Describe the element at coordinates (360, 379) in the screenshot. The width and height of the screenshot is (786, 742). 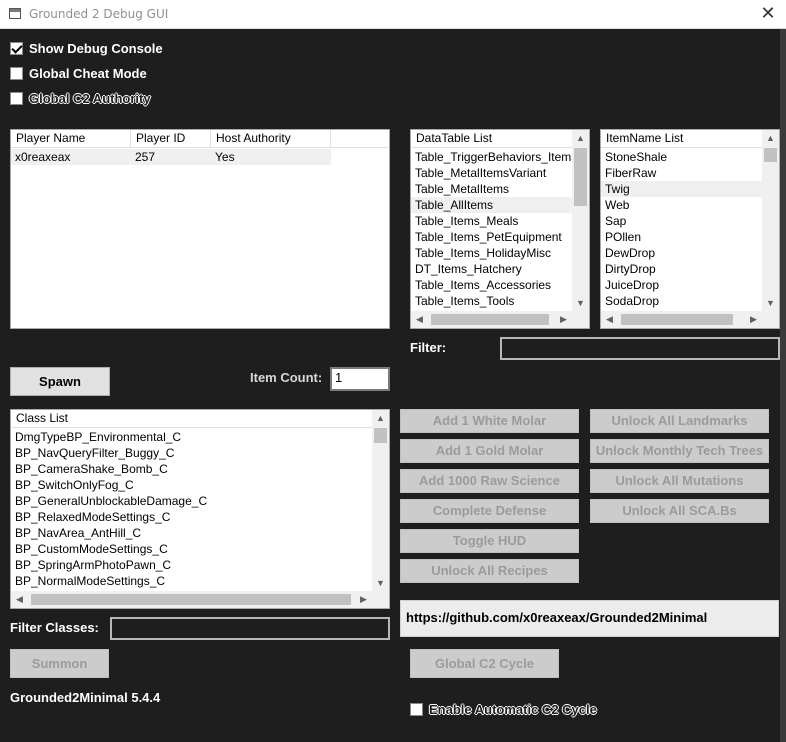
I see `item-count-input: 1` at that location.